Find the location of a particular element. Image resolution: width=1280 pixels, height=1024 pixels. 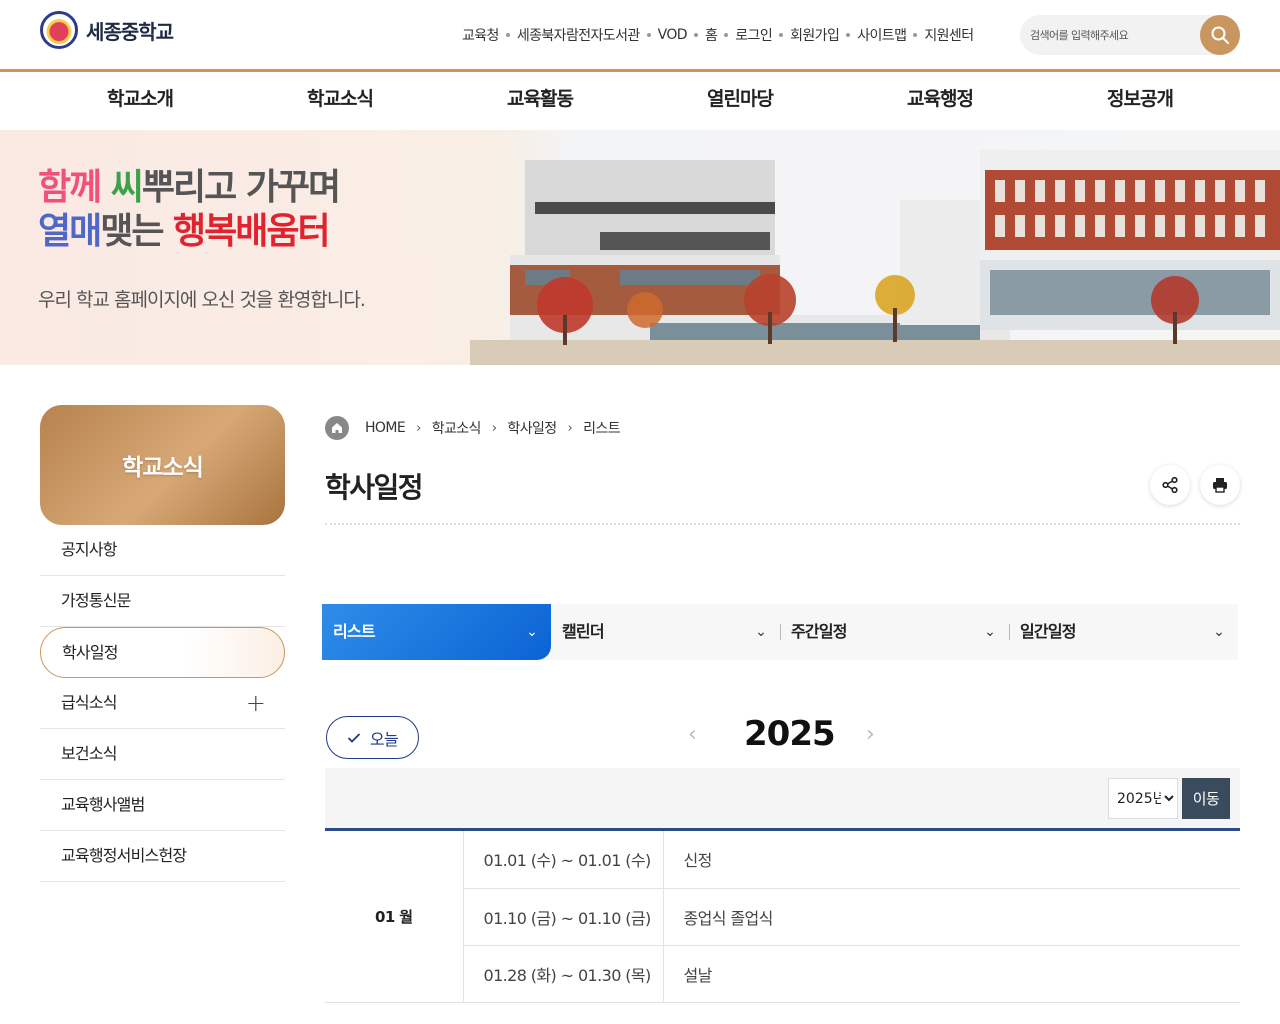

tab-daily: 일간일정 ⌄ is located at coordinates (1123, 632).